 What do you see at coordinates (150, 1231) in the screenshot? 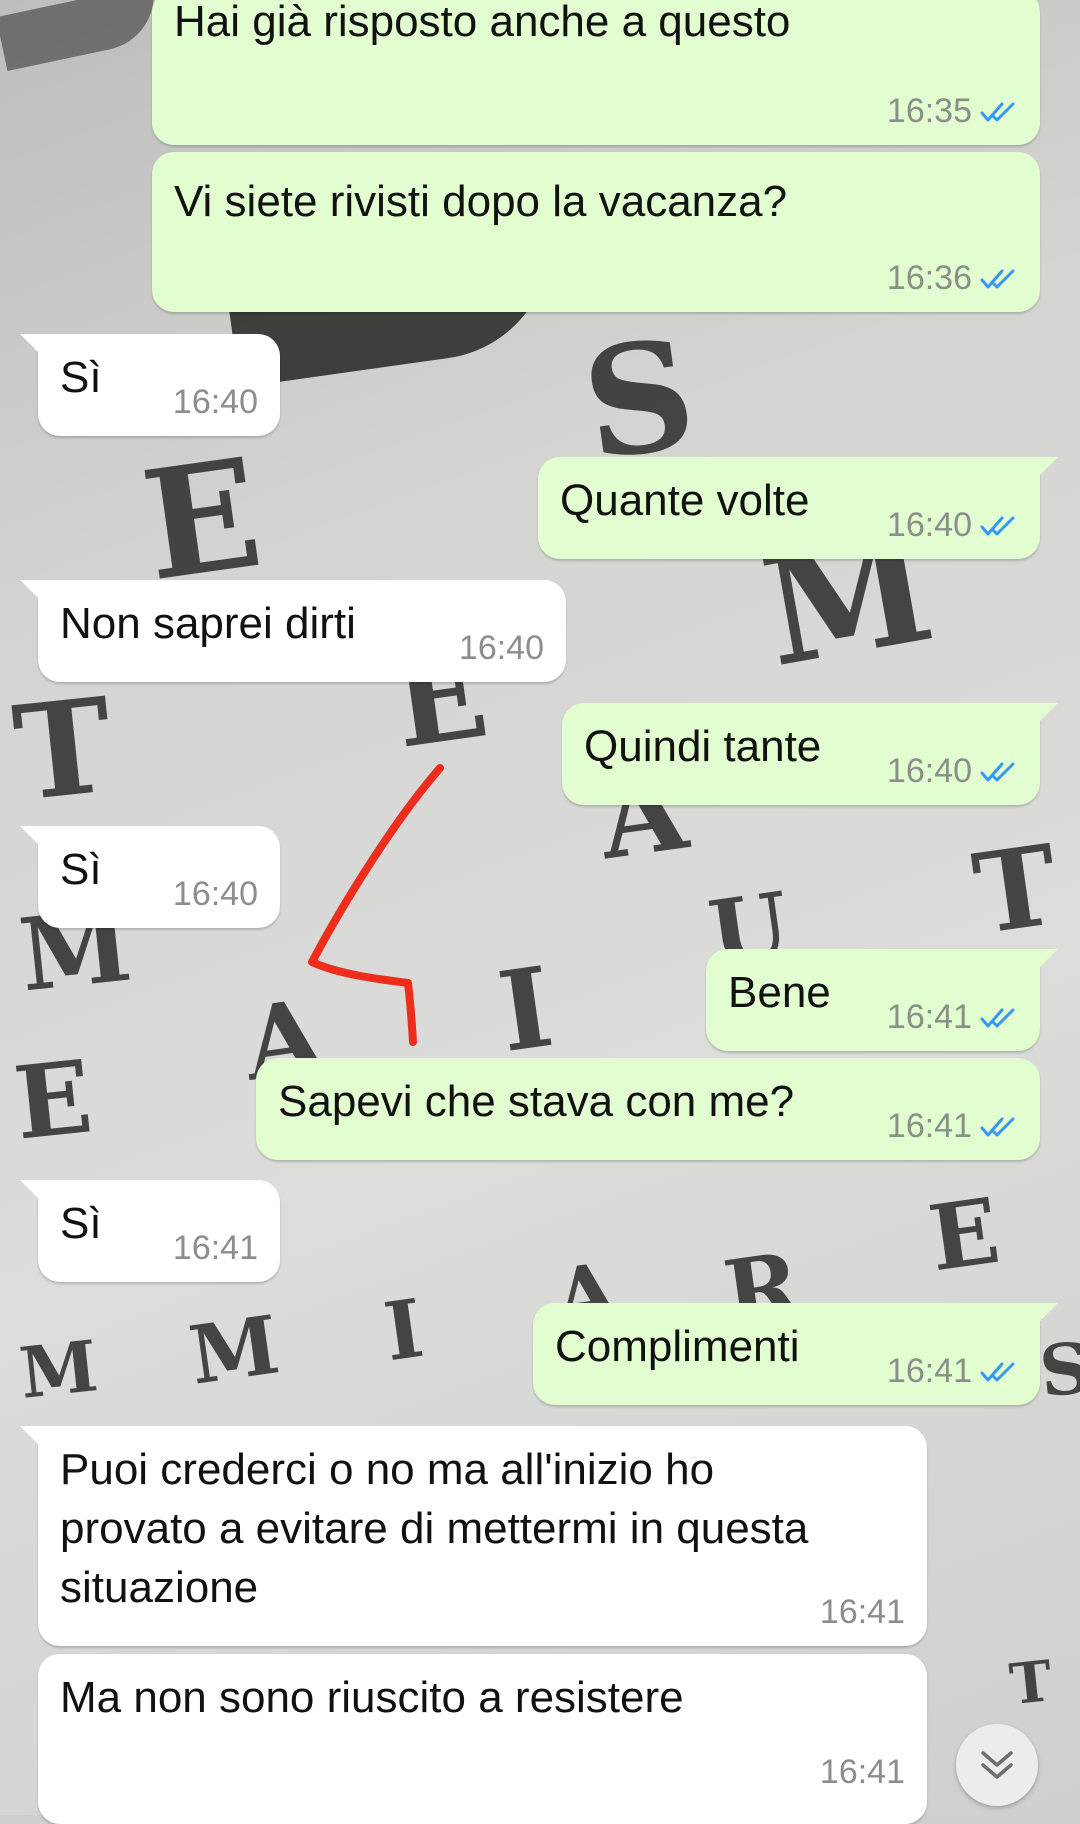
I see `incoming-message: Sì 16:41` at bounding box center [150, 1231].